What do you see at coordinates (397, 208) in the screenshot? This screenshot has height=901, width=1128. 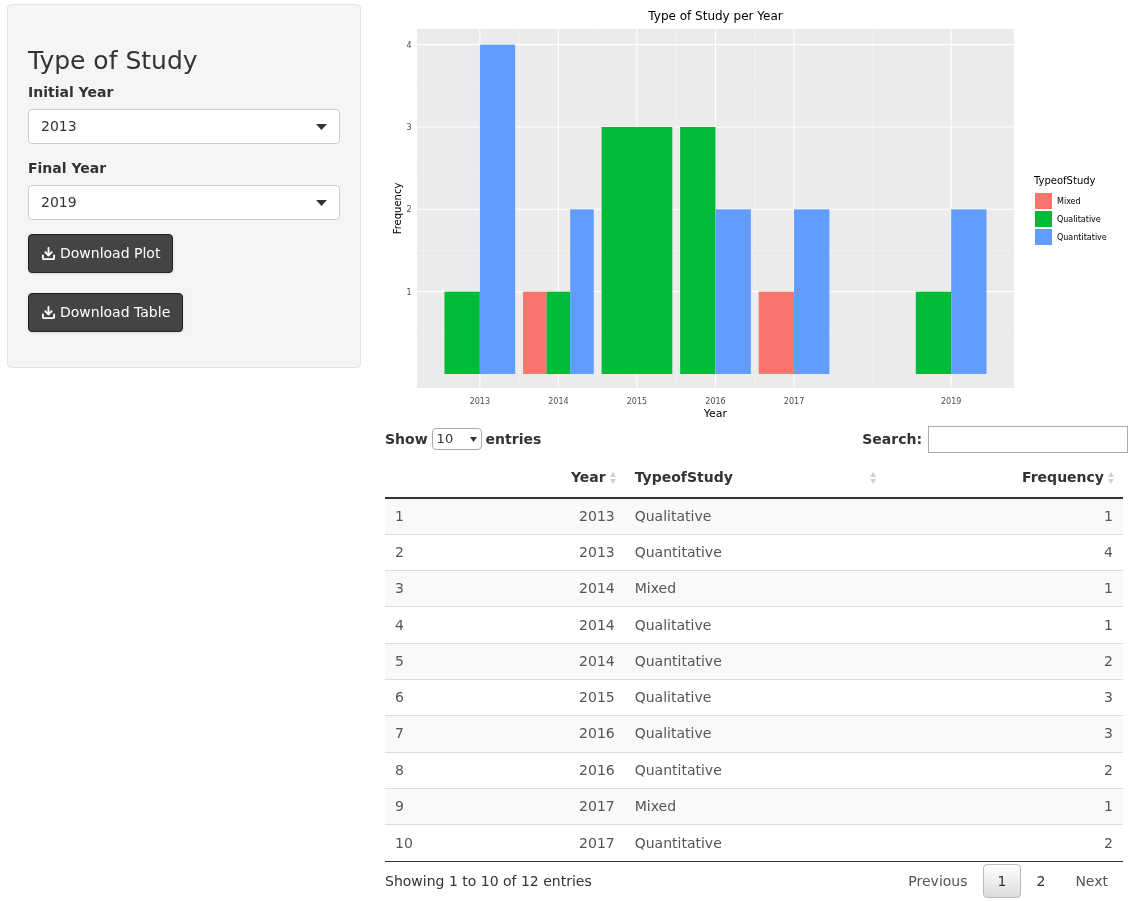 I see `y-axis-title: Frequency` at bounding box center [397, 208].